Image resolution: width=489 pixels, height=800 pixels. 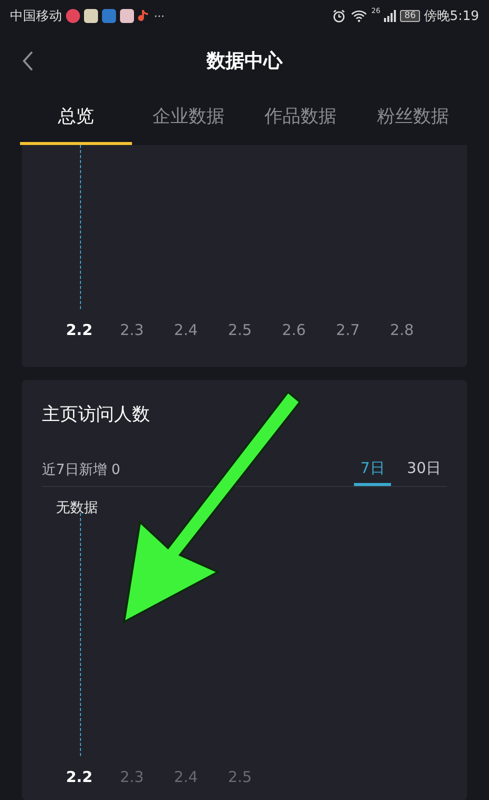 I want to click on tab: 作品数据, so click(x=300, y=117).